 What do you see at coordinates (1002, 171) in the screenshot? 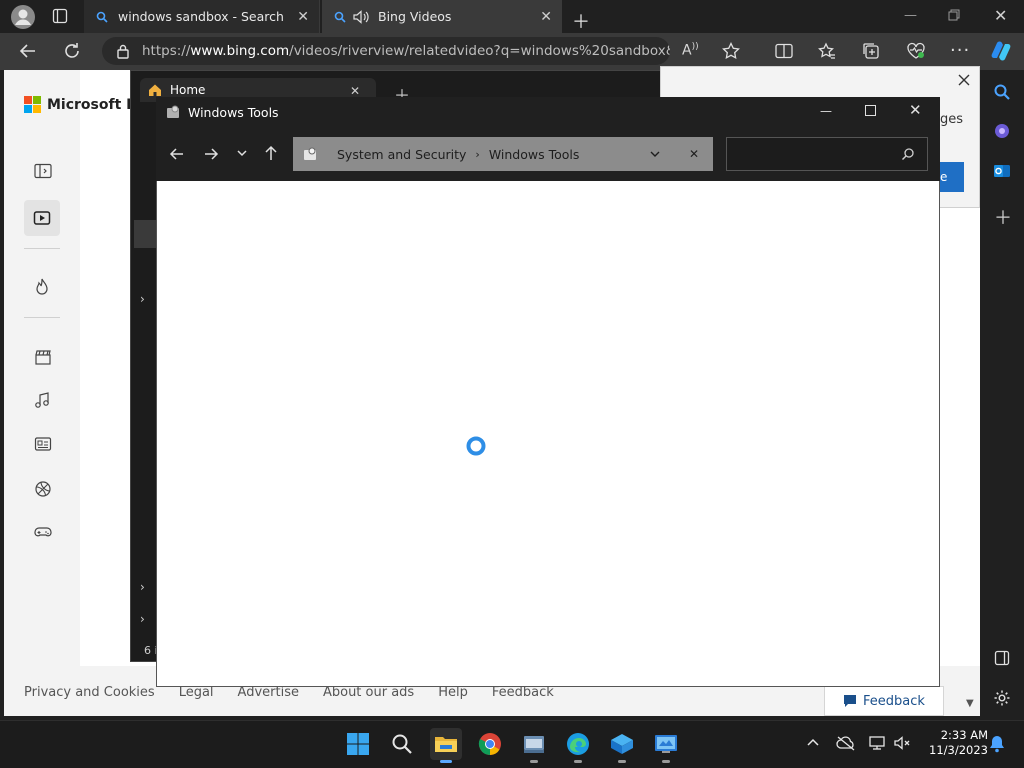
I see `outlook-icon` at bounding box center [1002, 171].